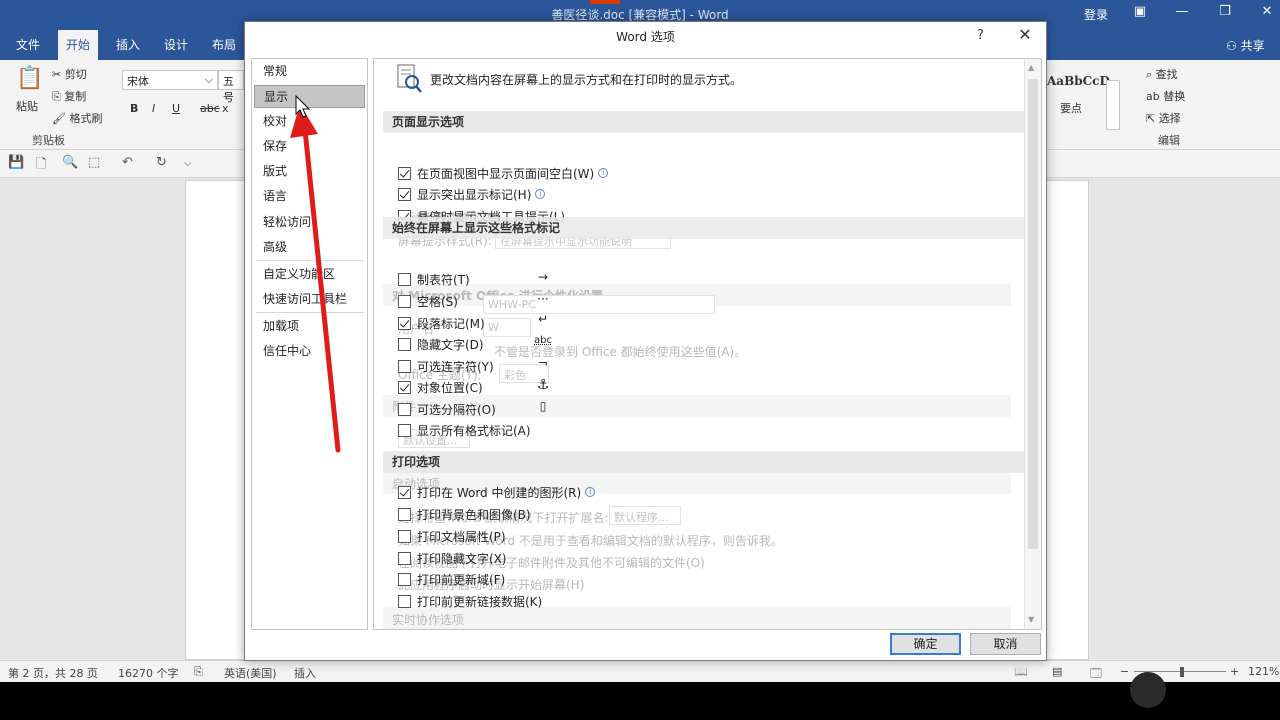 This screenshot has width=1280, height=720. Describe the element at coordinates (440, 387) in the screenshot. I see `option-object-anchors: 对象位置(C)` at that location.